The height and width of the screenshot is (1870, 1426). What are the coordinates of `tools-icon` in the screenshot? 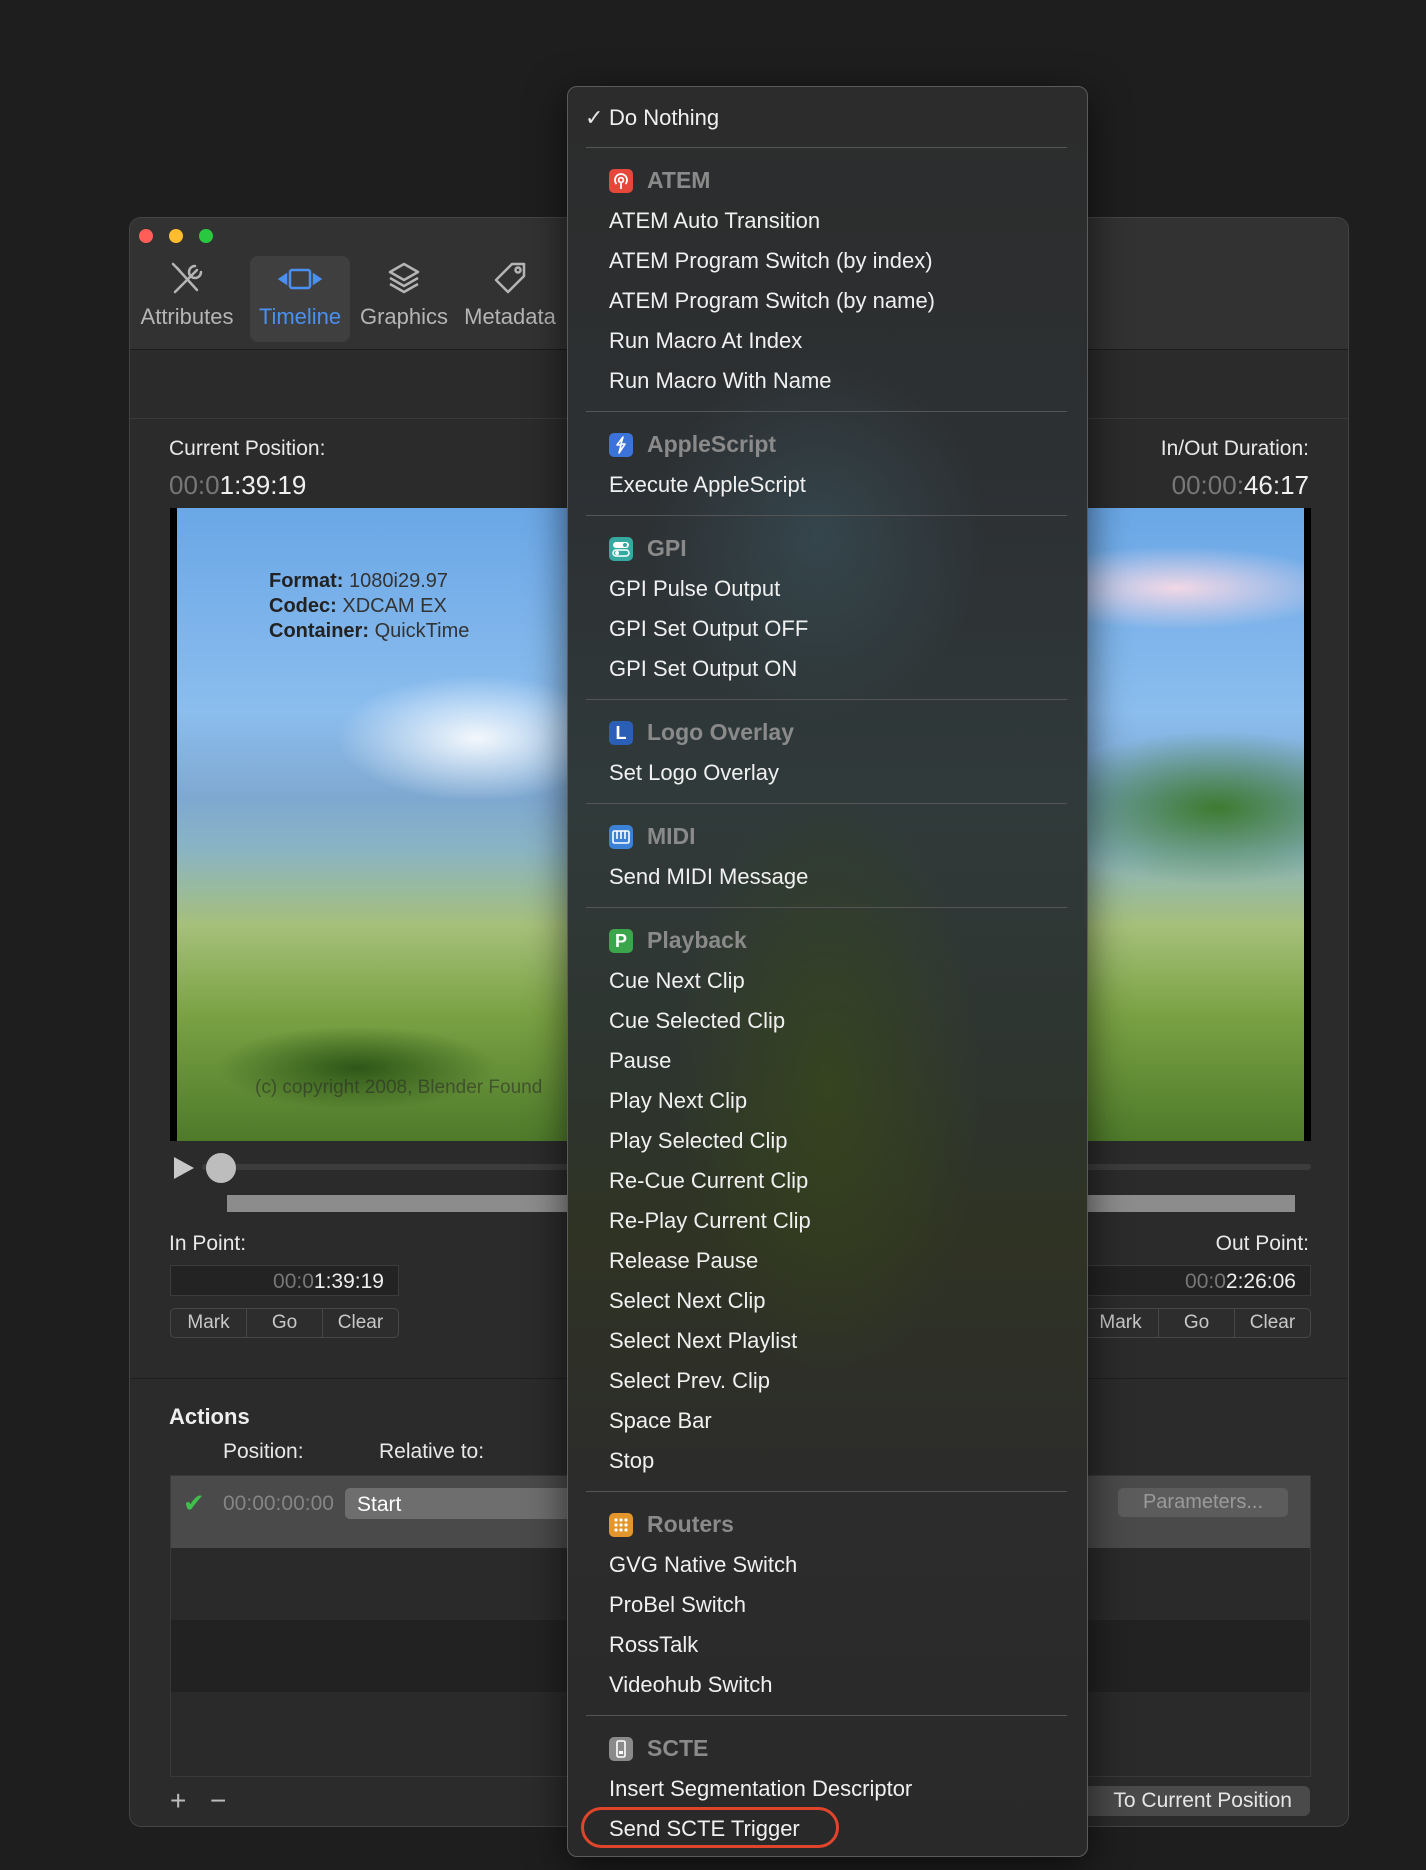 It's located at (187, 279).